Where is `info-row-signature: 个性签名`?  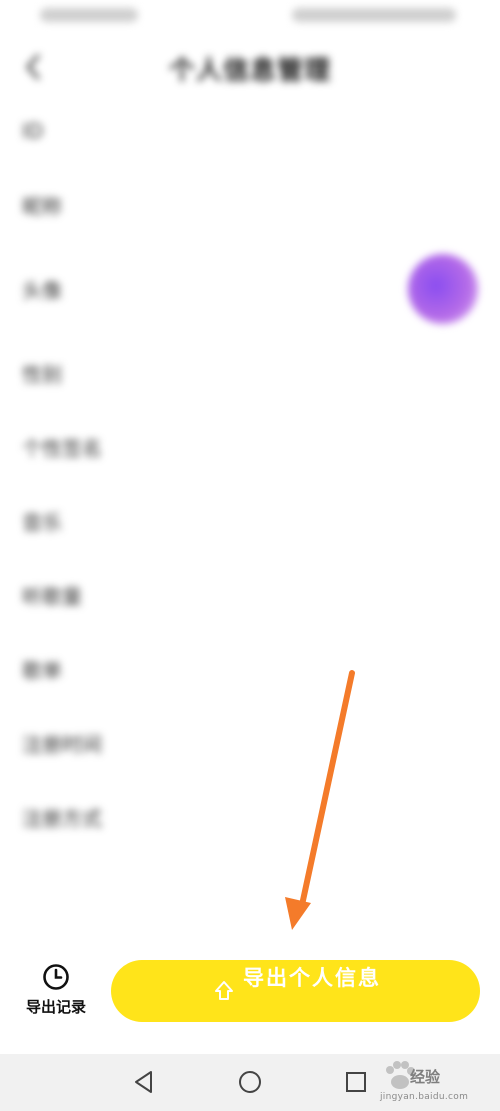 info-row-signature: 个性签名 is located at coordinates (250, 447).